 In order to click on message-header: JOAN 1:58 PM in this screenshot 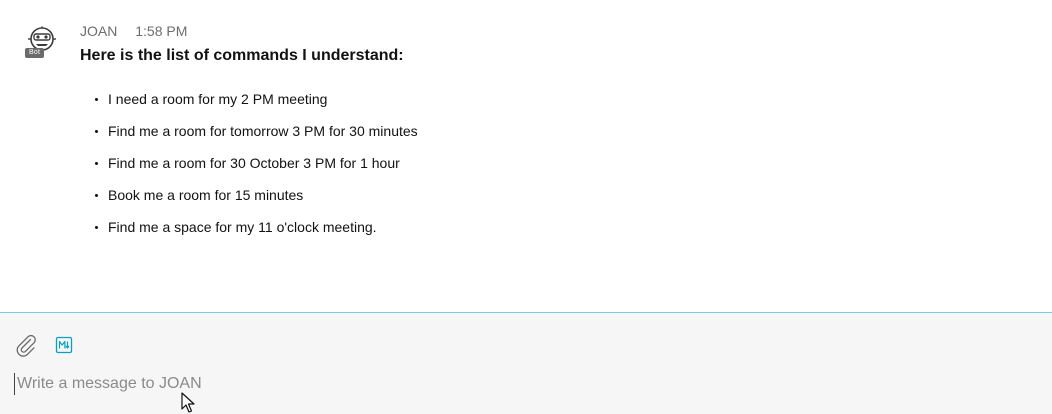, I will do `click(133, 31)`.